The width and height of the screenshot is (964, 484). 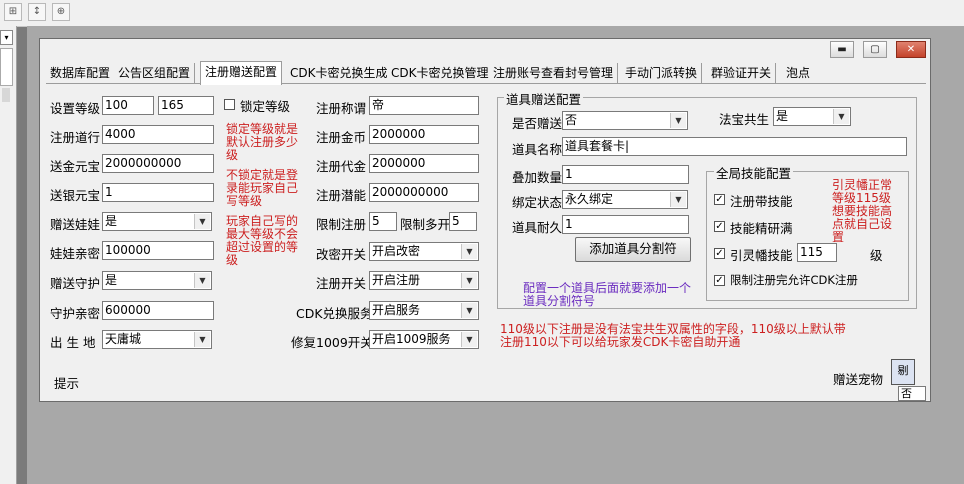 What do you see at coordinates (75, 253) in the screenshot?
I see `doll-intimacy-label: 娃娃亲密` at bounding box center [75, 253].